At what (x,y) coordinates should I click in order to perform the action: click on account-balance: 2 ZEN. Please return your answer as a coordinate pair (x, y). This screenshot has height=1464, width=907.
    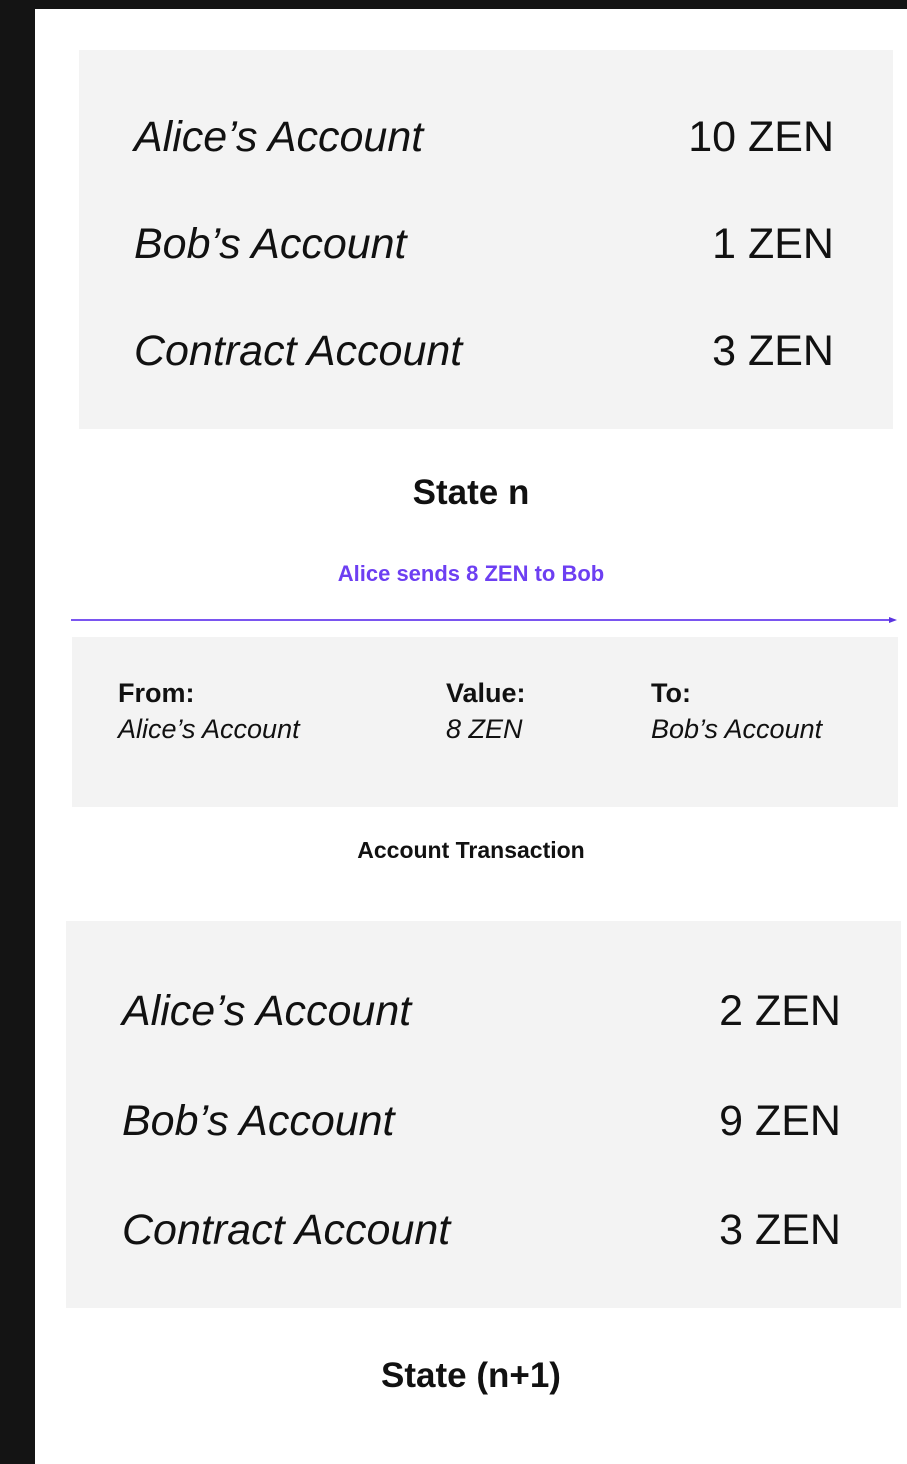
    Looking at the image, I should click on (780, 1011).